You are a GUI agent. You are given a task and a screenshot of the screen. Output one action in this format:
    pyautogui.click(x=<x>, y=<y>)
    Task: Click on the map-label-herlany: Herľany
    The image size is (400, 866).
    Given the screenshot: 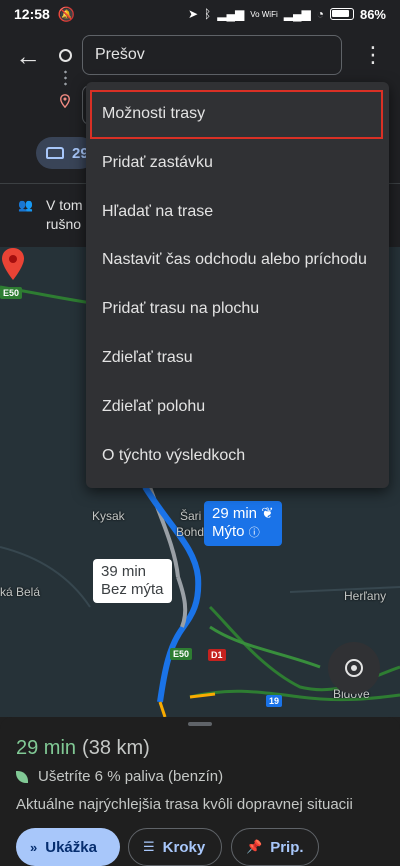 What is the action you would take?
    pyautogui.click(x=365, y=596)
    